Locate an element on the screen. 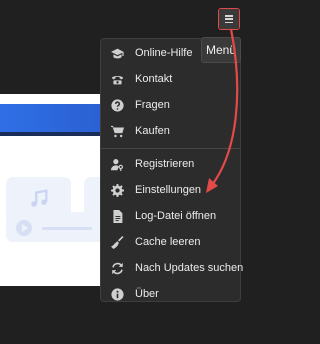  menu-item-label: Einstellungen is located at coordinates (168, 190).